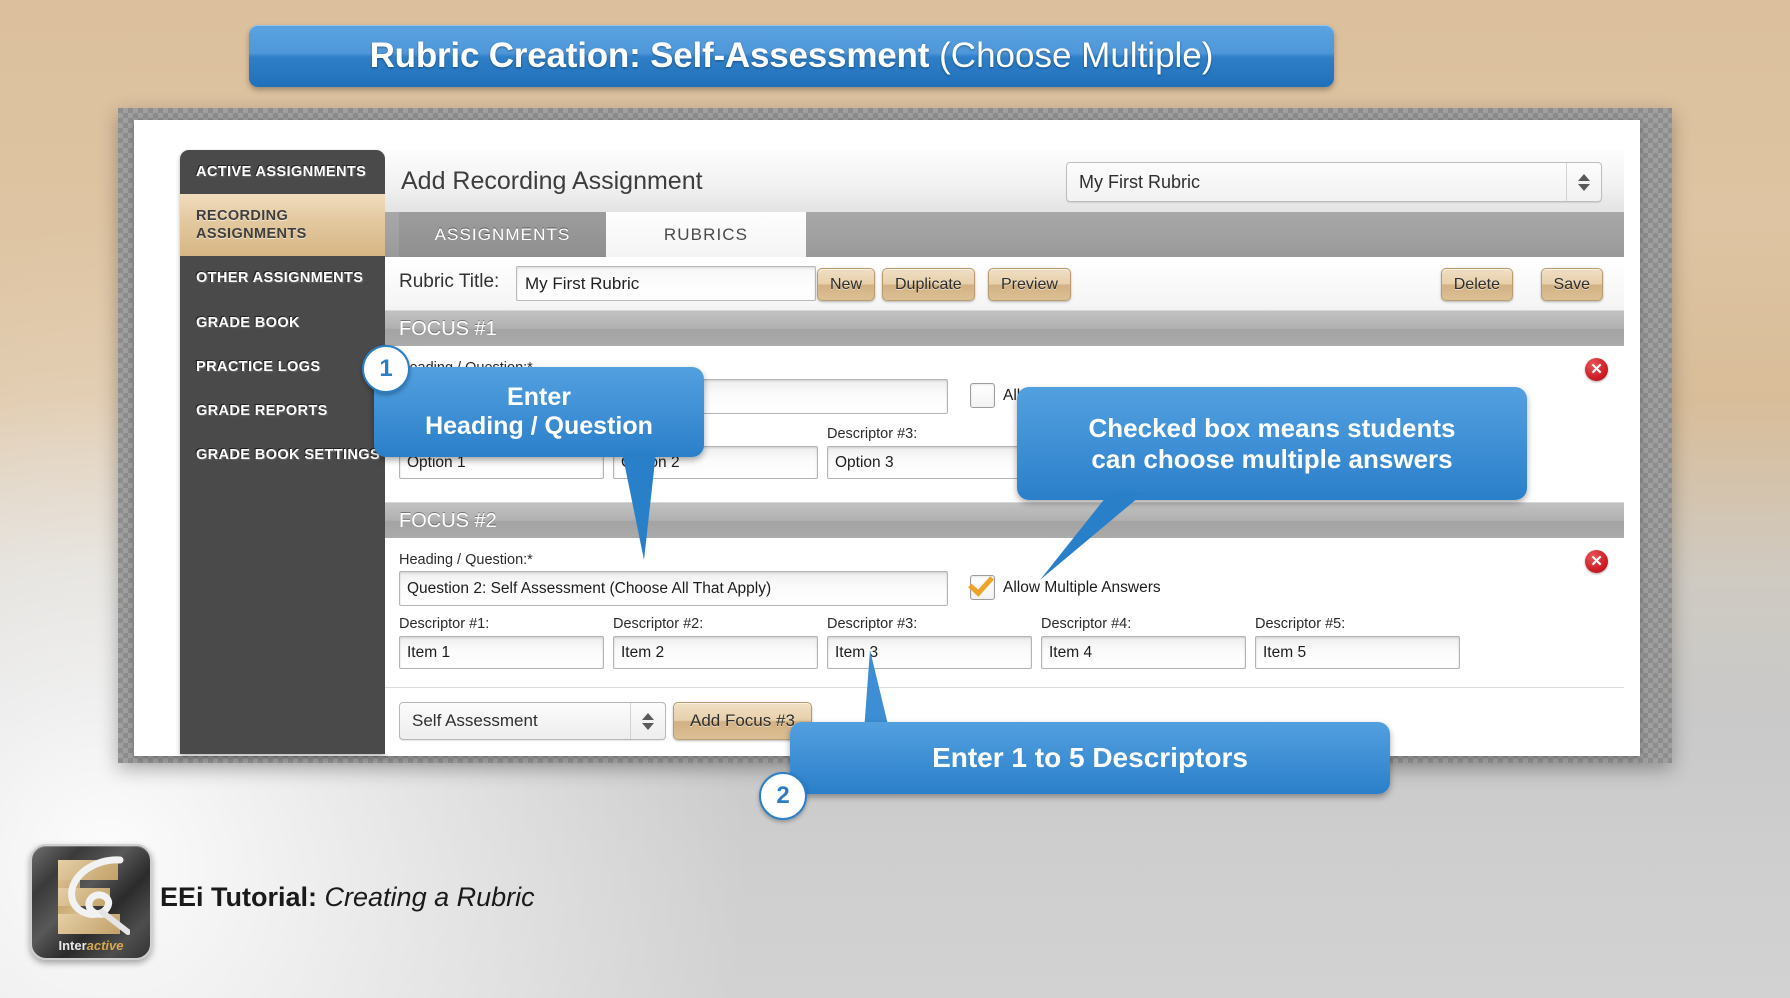 Image resolution: width=1790 pixels, height=998 pixels. What do you see at coordinates (1004, 181) in the screenshot?
I see `topbar: Add Recording Assignment My First Rubric` at bounding box center [1004, 181].